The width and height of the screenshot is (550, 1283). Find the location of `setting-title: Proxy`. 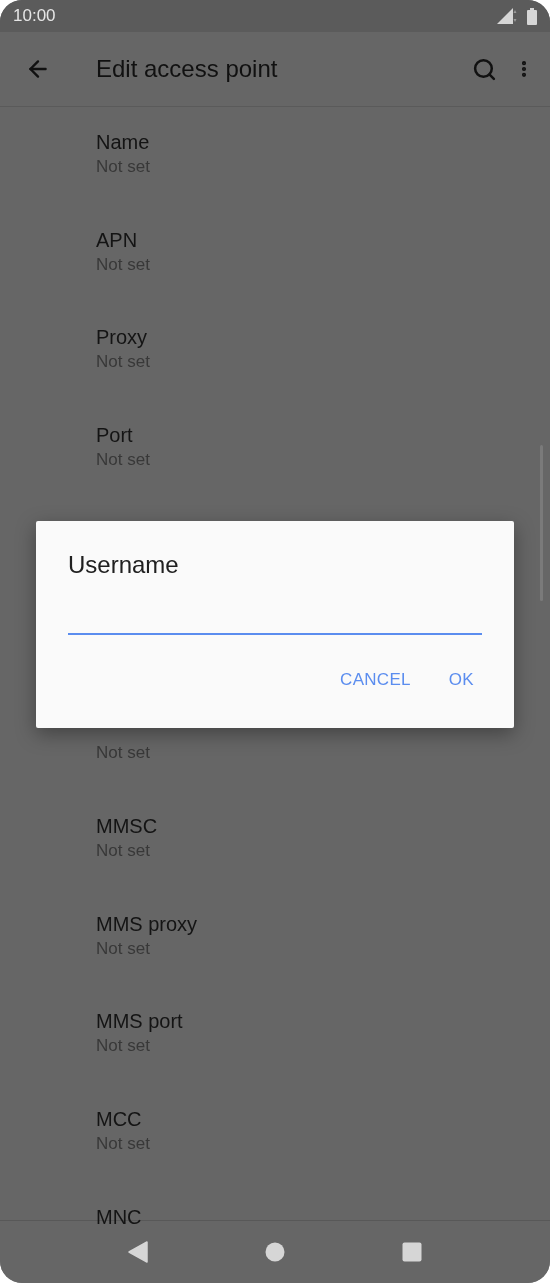

setting-title: Proxy is located at coordinates (122, 337).